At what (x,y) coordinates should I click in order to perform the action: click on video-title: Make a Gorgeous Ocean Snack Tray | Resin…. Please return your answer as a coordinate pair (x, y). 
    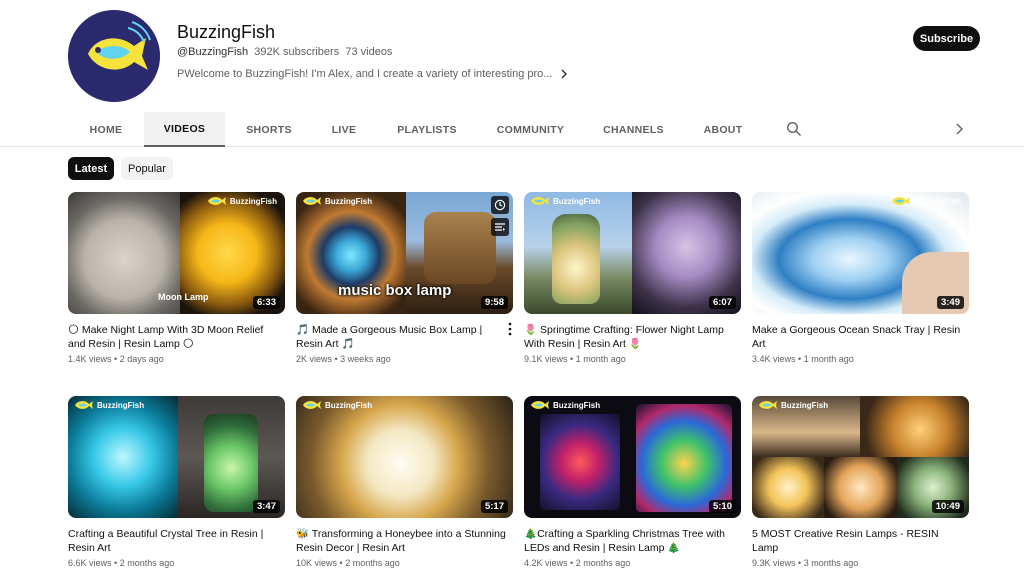
    Looking at the image, I should click on (860, 337).